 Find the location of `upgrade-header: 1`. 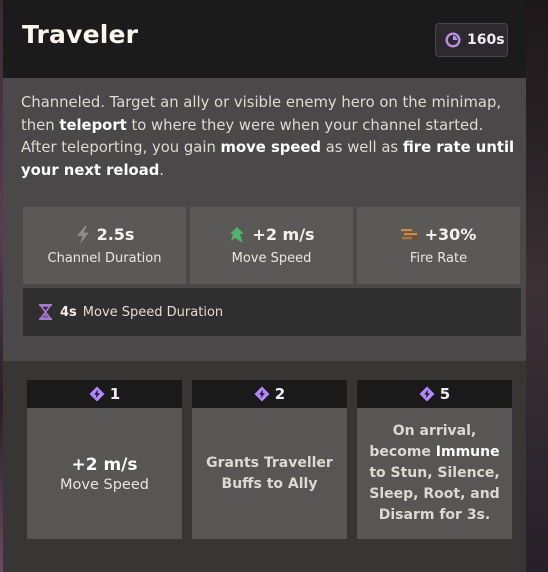

upgrade-header: 1 is located at coordinates (104, 394).